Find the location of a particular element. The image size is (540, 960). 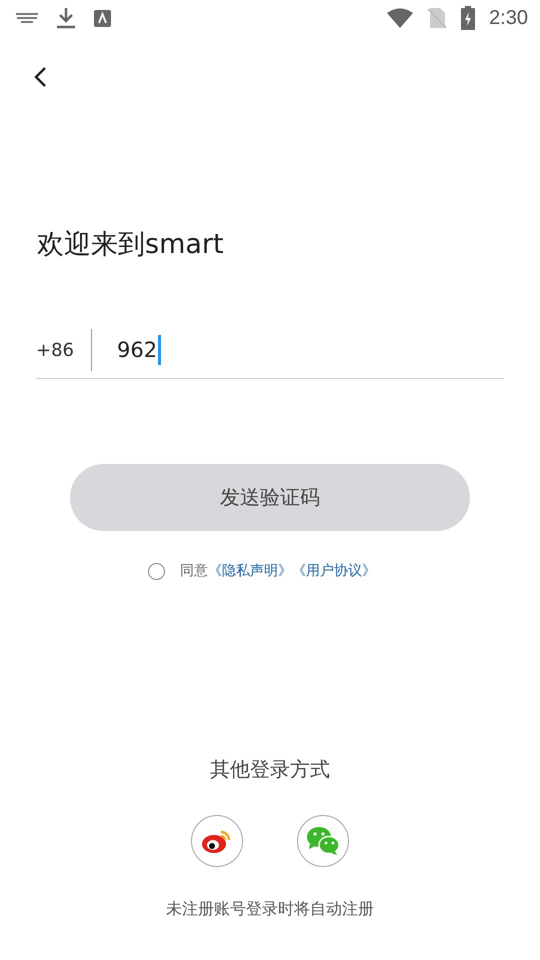

app-notification-icon is located at coordinates (102, 18).